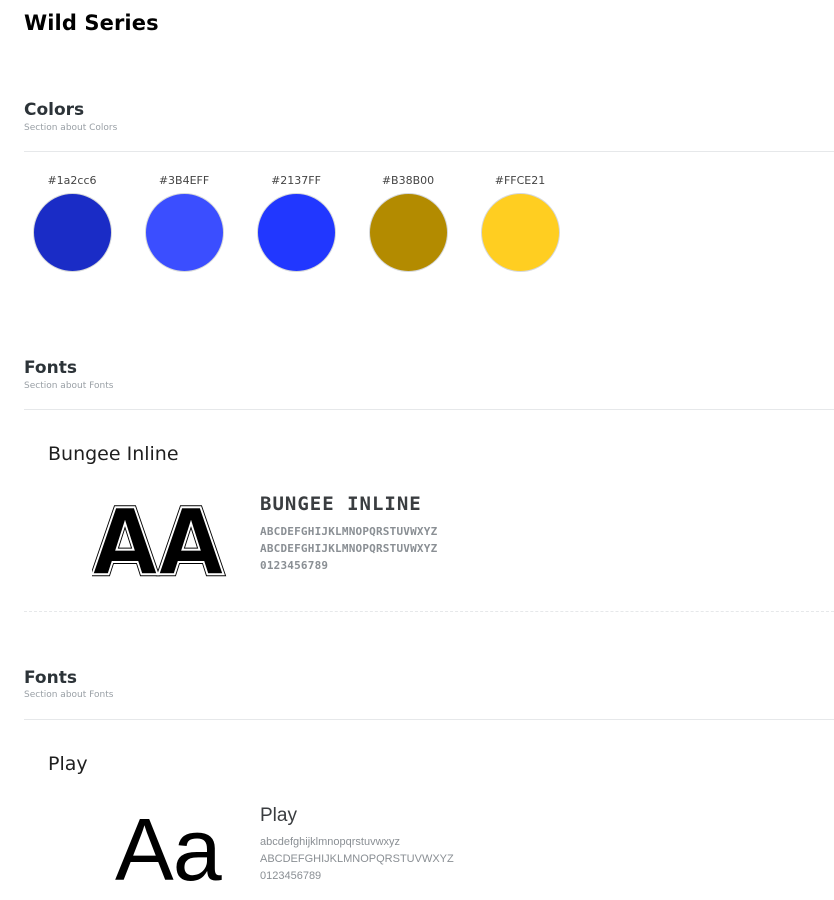  Describe the element at coordinates (72, 180) in the screenshot. I see `color-swatch-label: #1a2cc6` at that location.